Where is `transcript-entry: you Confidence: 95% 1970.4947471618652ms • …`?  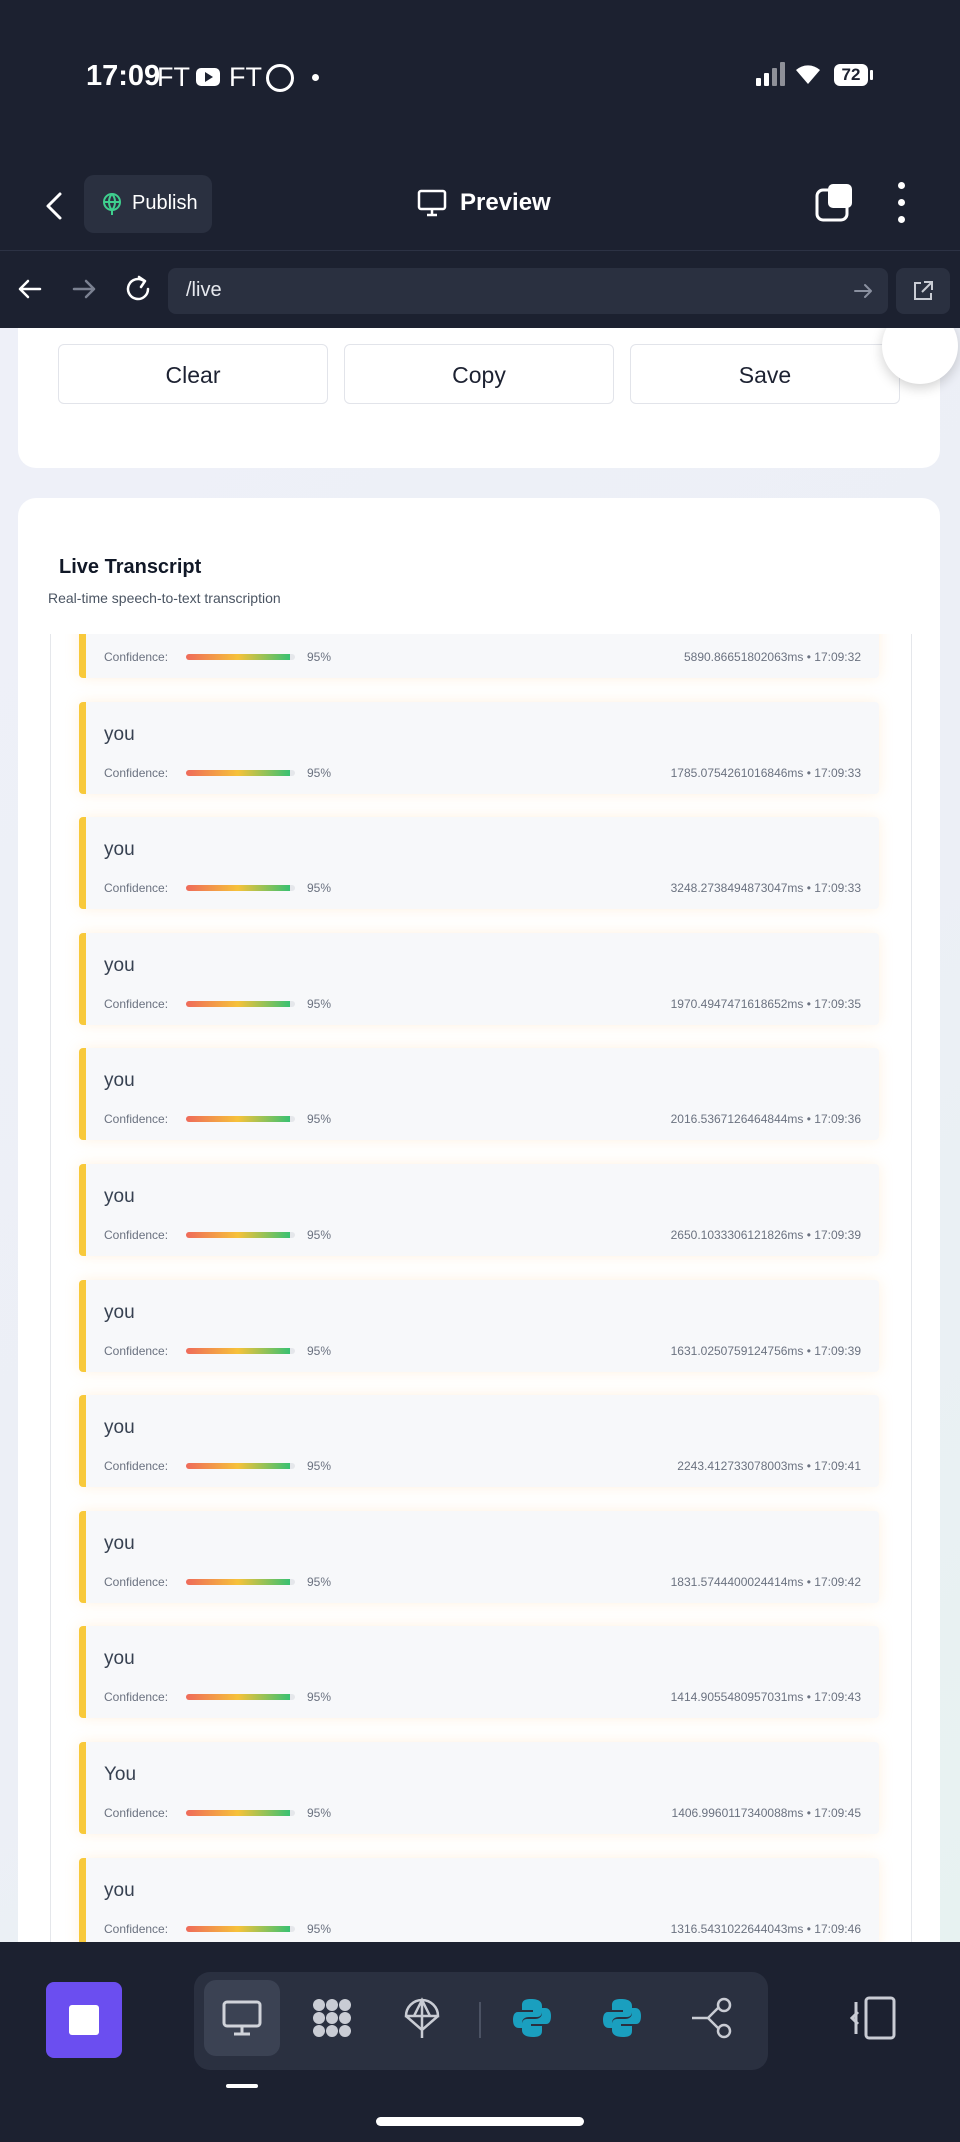
transcript-entry: you Confidence: 95% 1970.4947471618652ms • … is located at coordinates (479, 978).